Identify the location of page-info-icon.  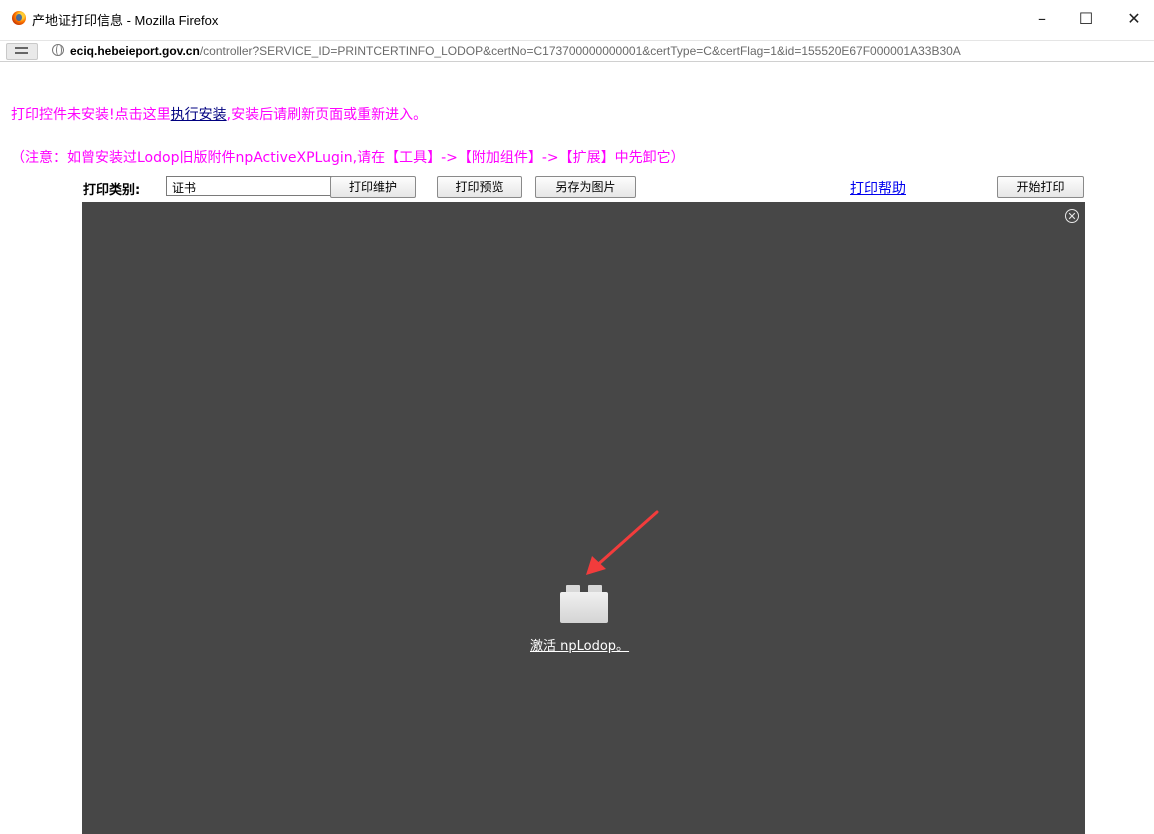
(22, 51).